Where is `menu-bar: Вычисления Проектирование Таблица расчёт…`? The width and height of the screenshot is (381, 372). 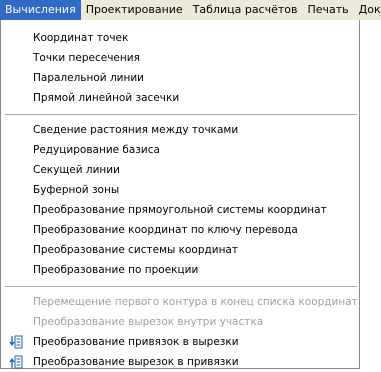
menu-bar: Вычисления Проектирование Таблица расчёт… is located at coordinates (190, 10).